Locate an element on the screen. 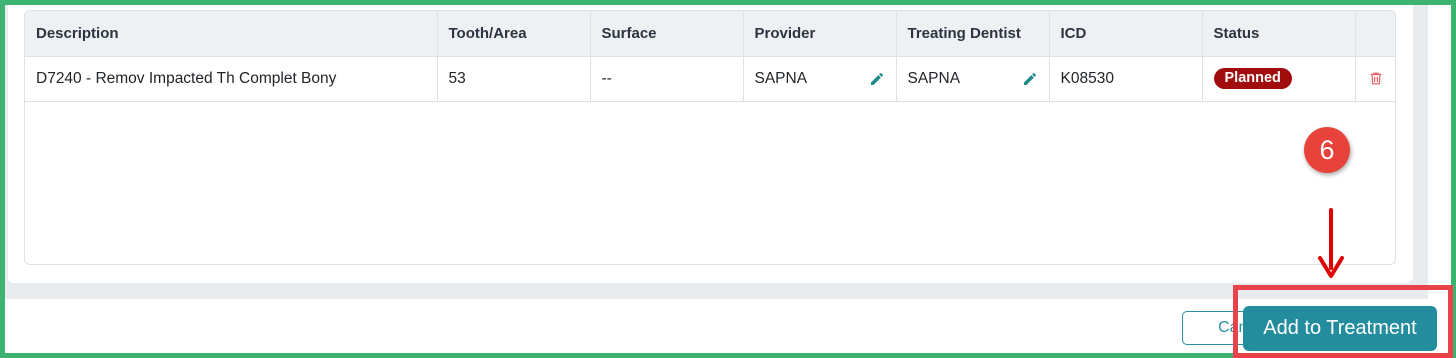 This screenshot has height=358, width=1456. cell-treating-dentist: SAPNA is located at coordinates (973, 79).